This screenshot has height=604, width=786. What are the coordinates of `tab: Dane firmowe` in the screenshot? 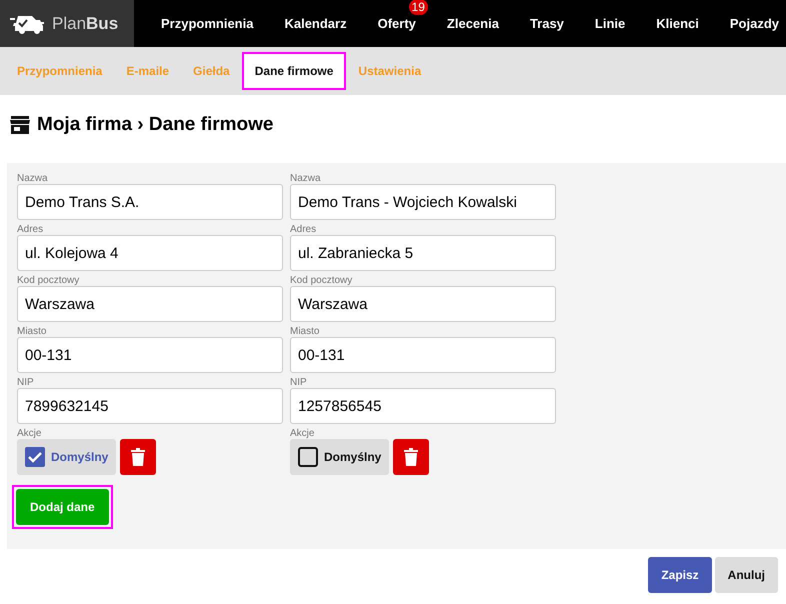 It's located at (294, 71).